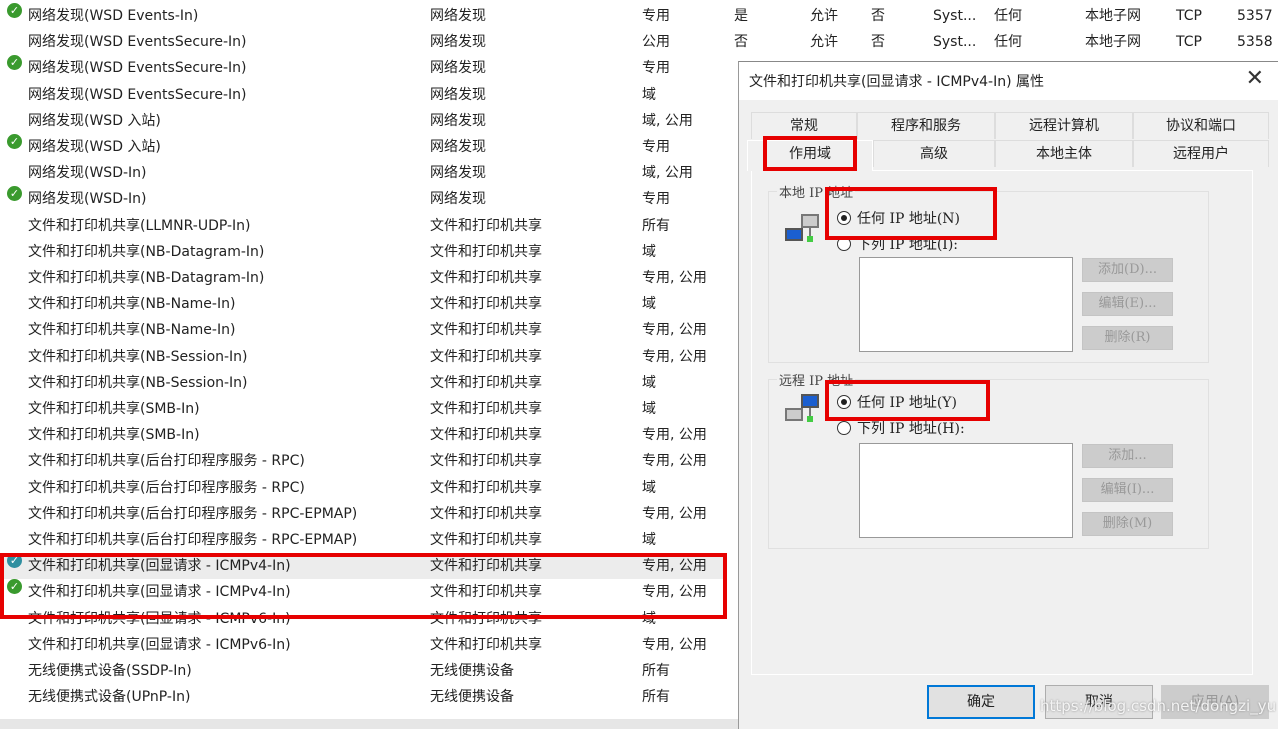  Describe the element at coordinates (159, 644) in the screenshot. I see `rule-name: 文件和打印机共享(回显请求 - ICMPv6-In)` at that location.